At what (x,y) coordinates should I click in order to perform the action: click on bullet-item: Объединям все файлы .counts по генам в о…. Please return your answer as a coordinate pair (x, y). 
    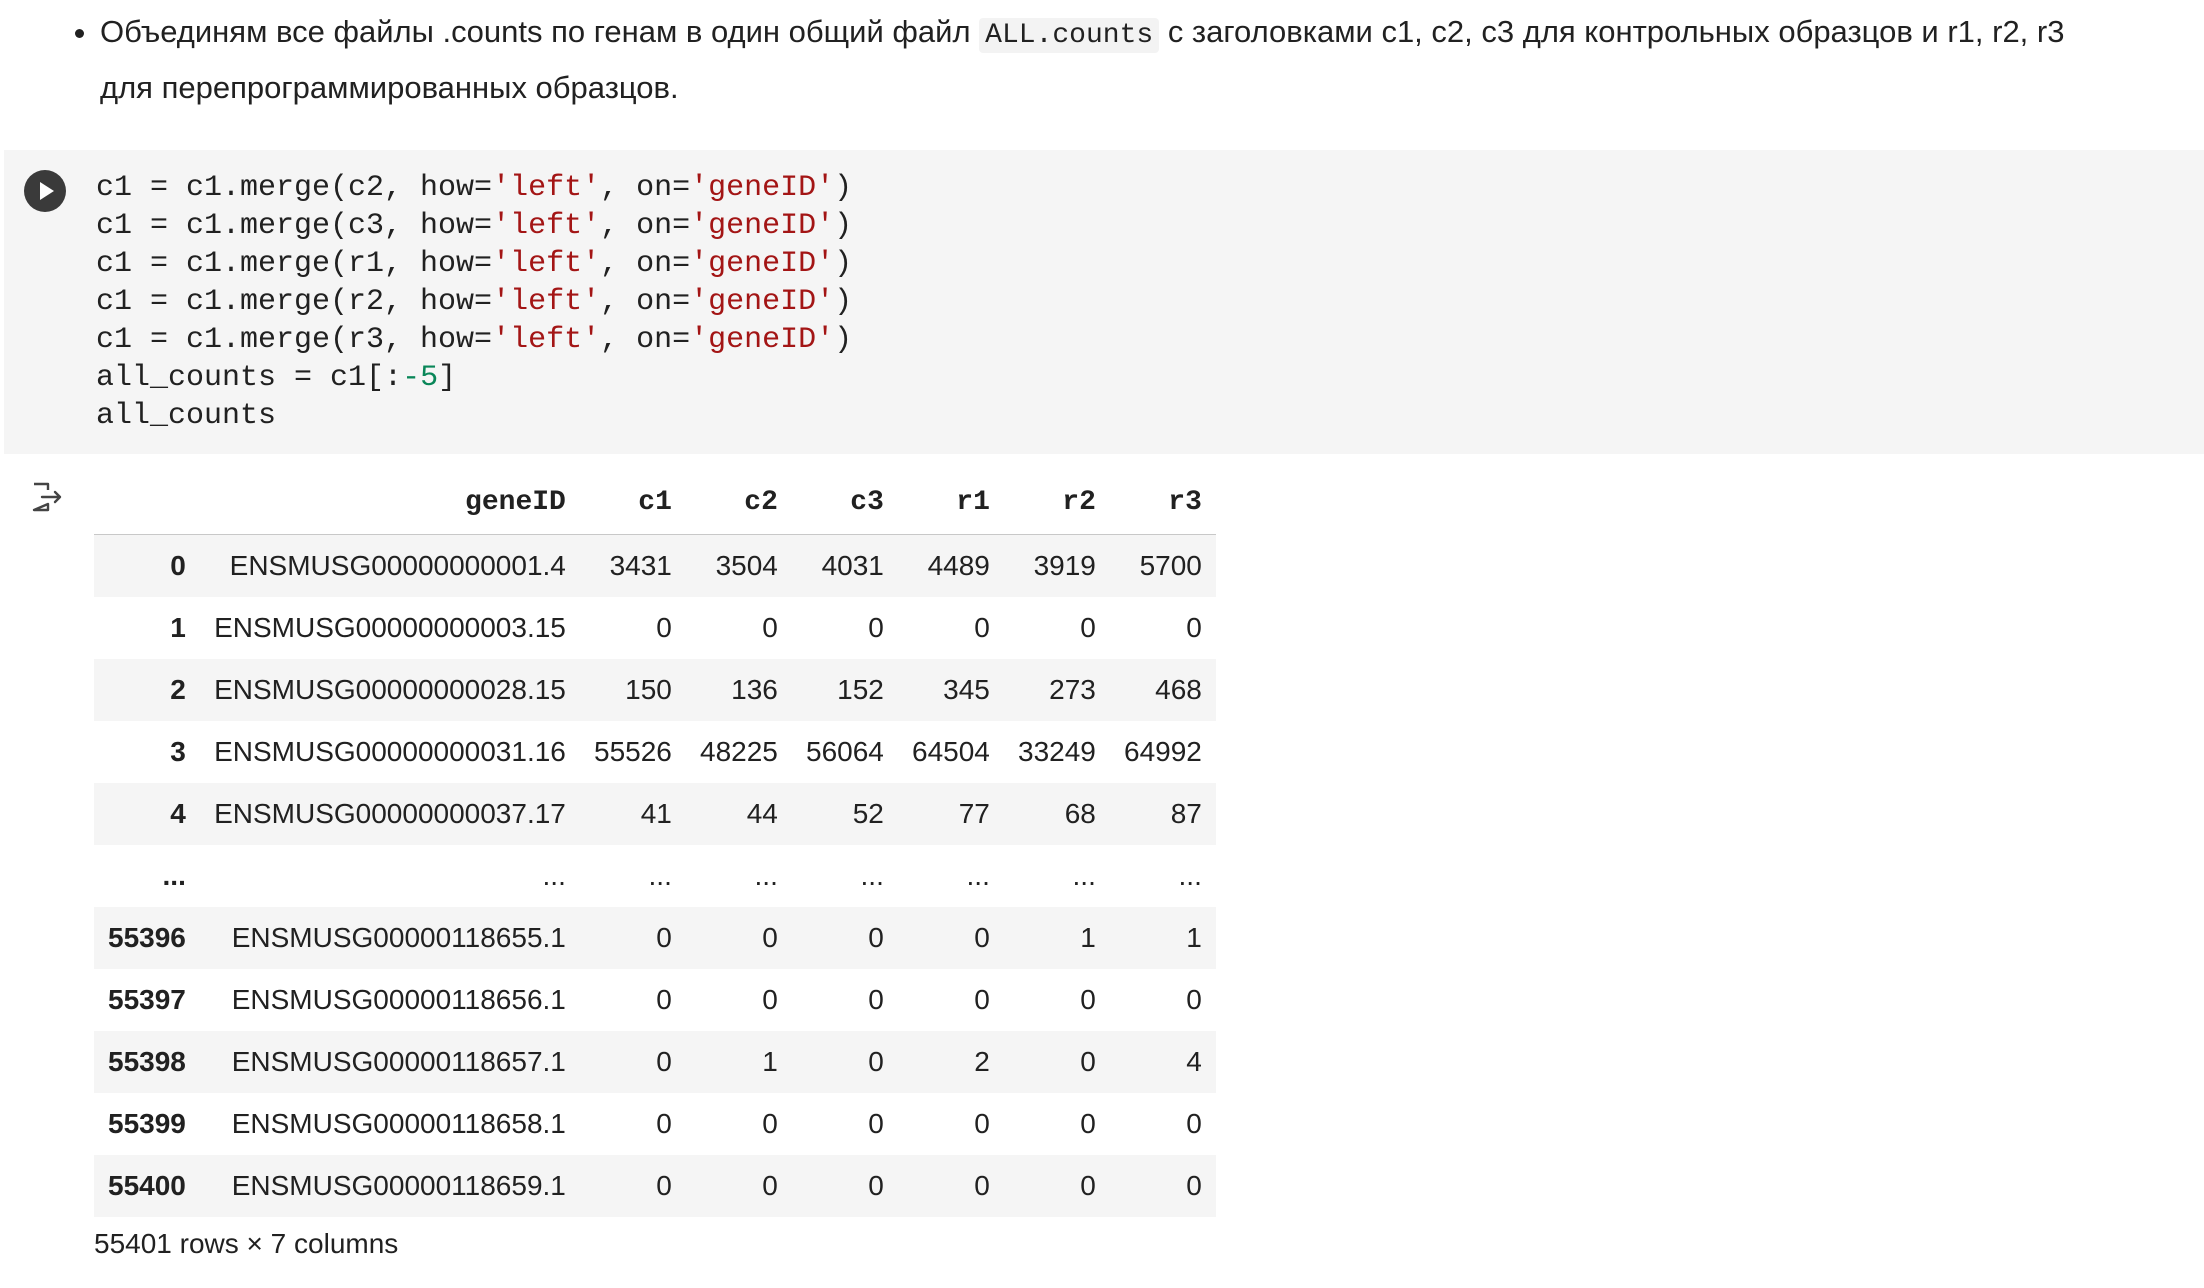
    Looking at the image, I should click on (1085, 60).